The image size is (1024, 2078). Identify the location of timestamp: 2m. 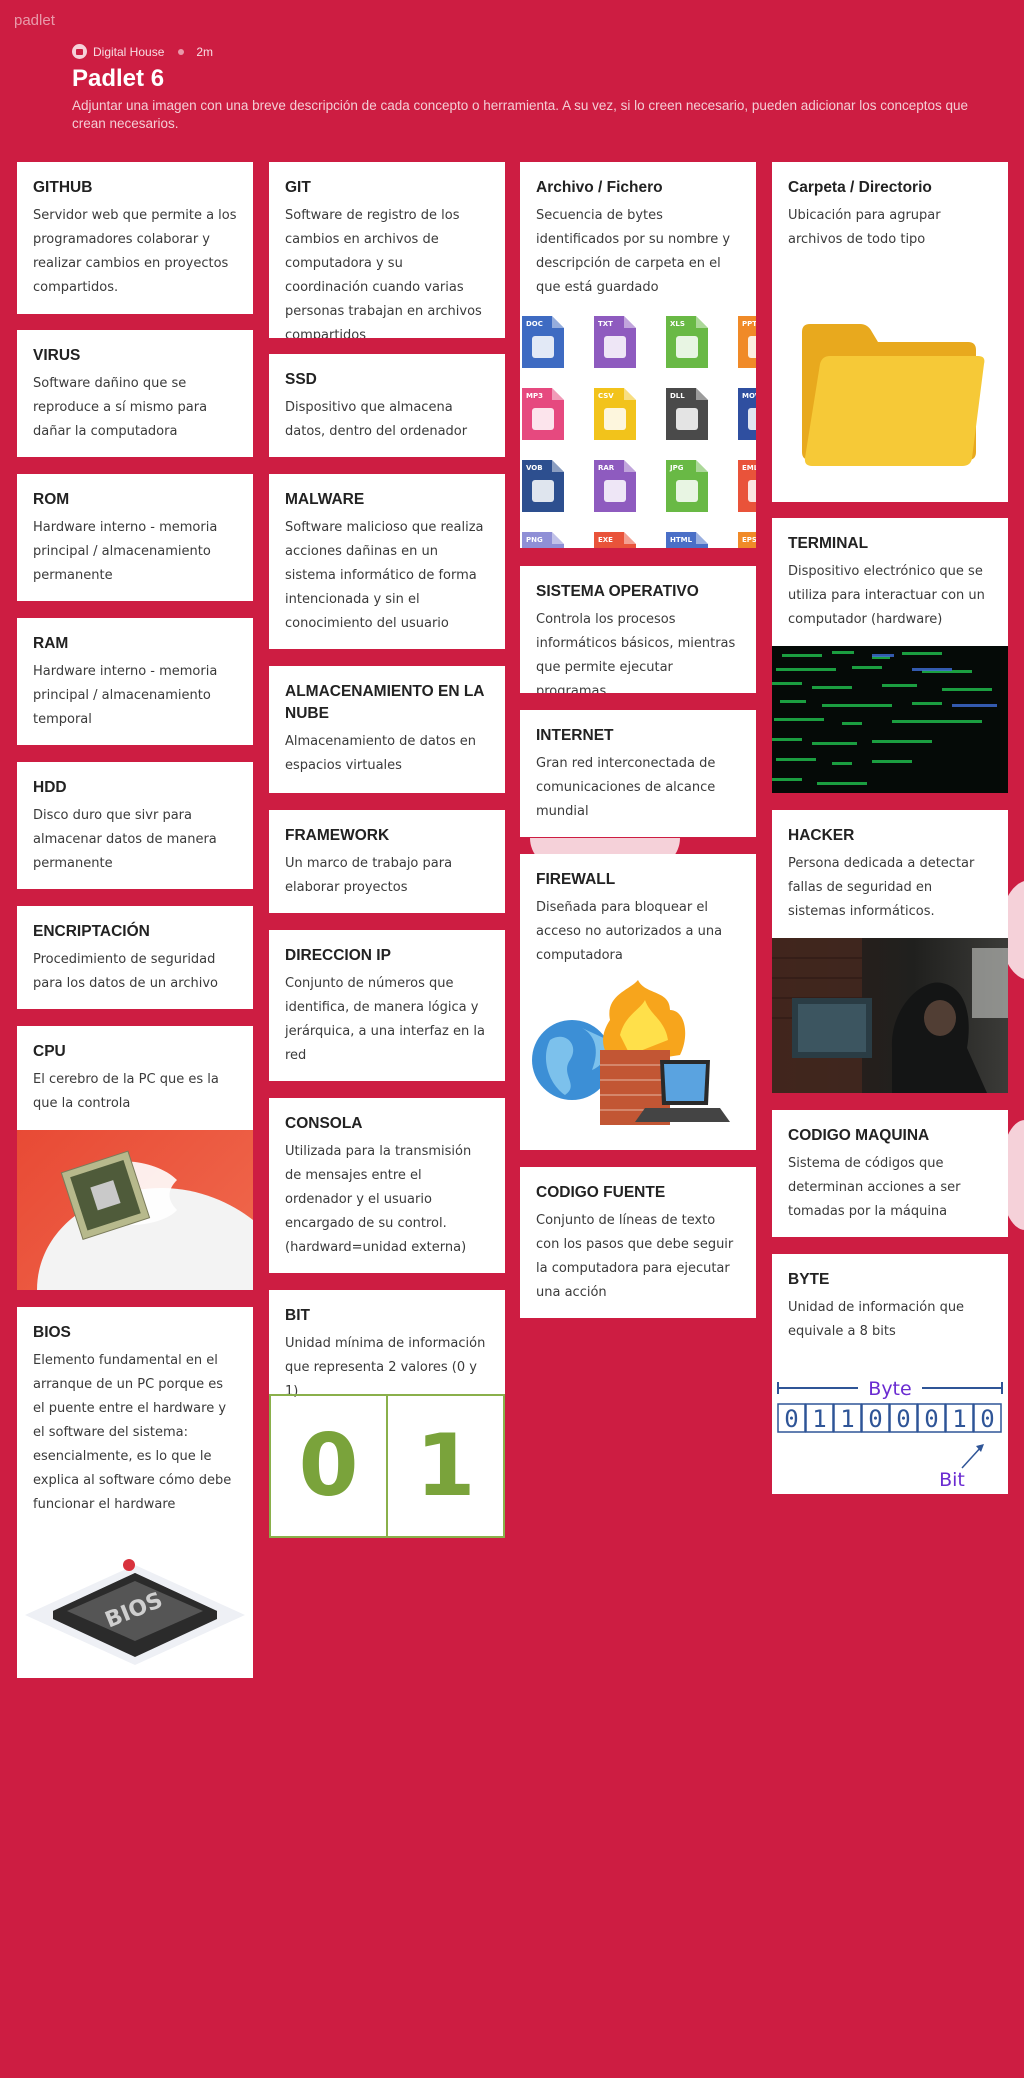
(205, 51).